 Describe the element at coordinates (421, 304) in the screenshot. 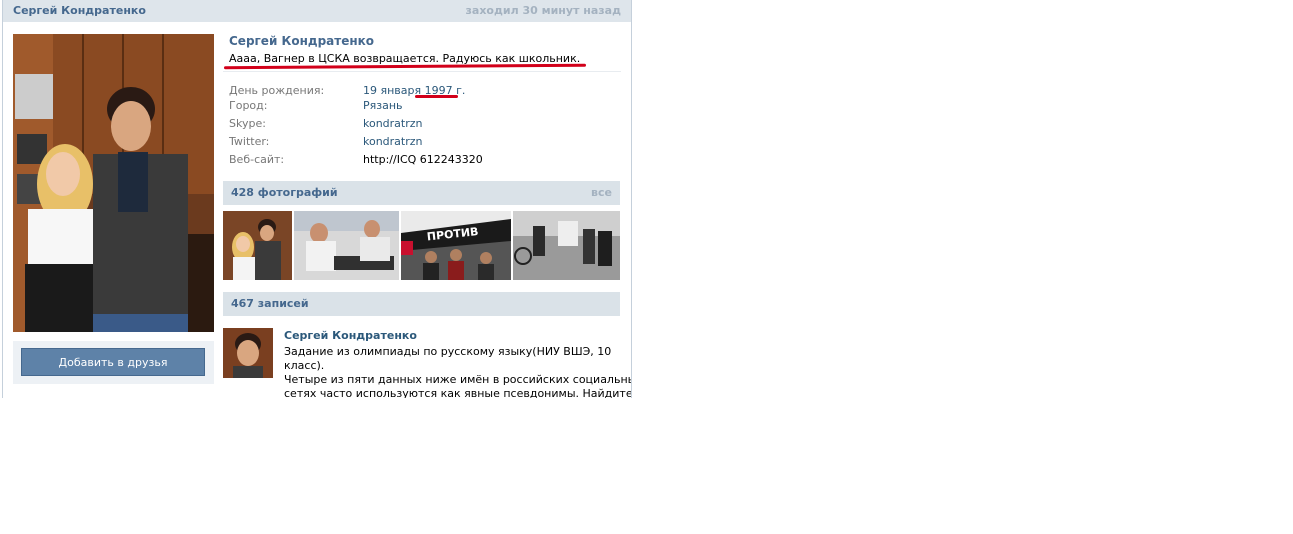

I see `wall-section-header: 467 записей` at that location.